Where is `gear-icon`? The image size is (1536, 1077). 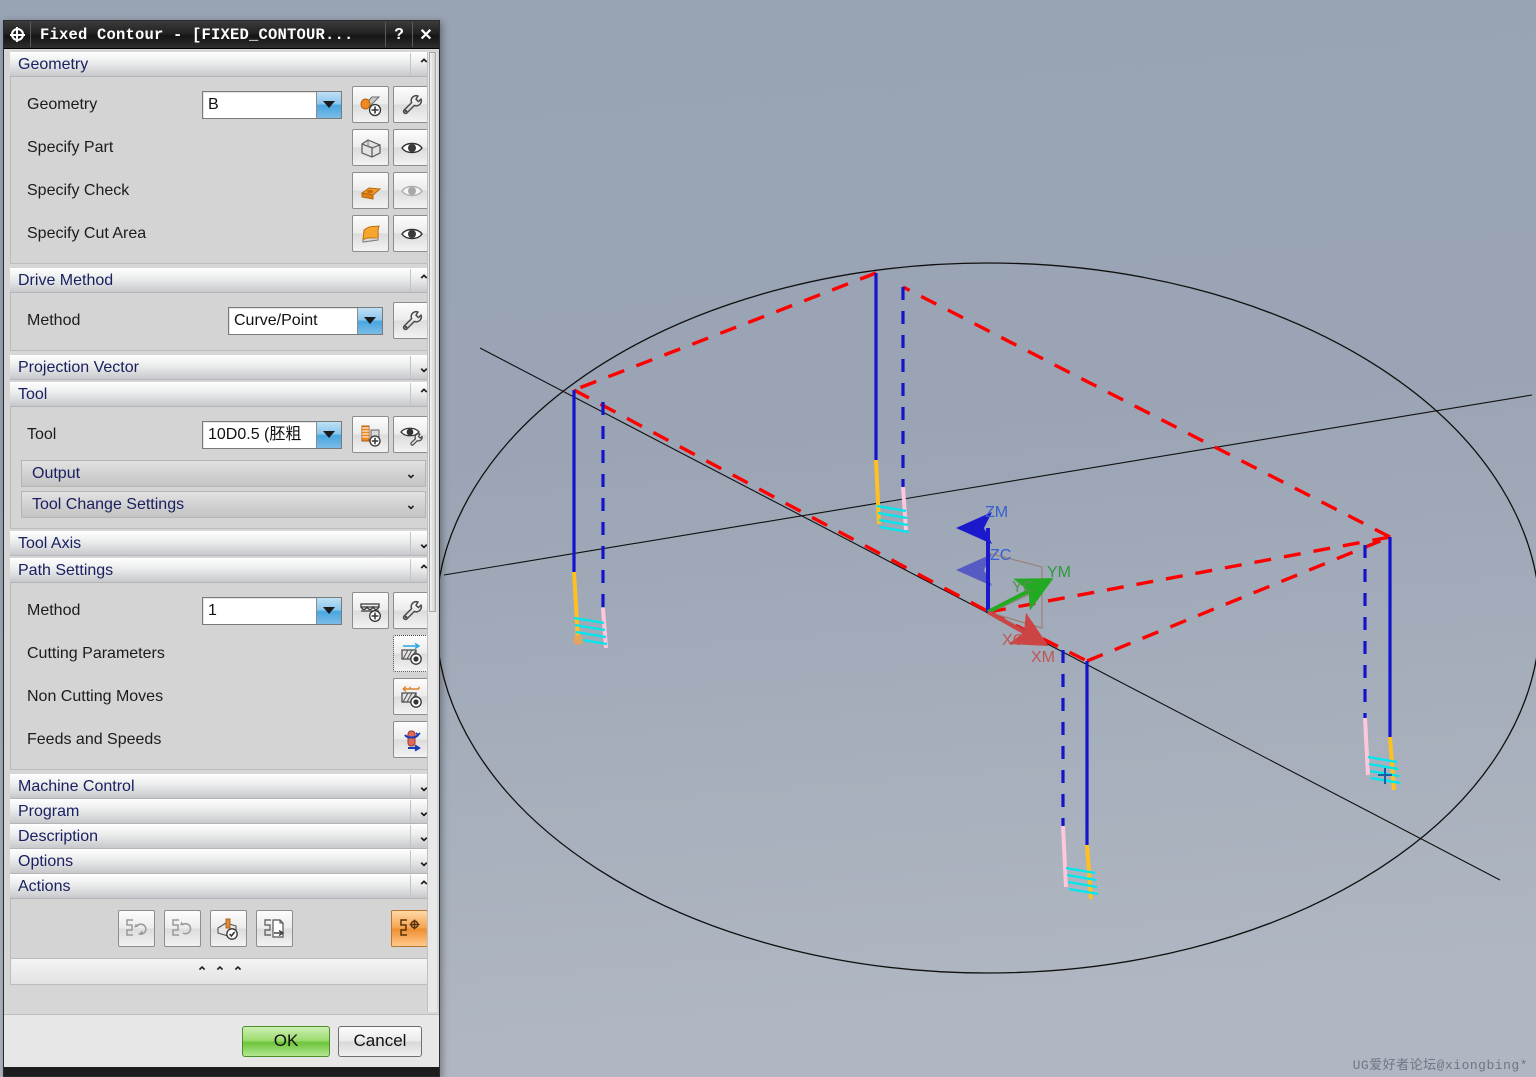 gear-icon is located at coordinates (17, 34).